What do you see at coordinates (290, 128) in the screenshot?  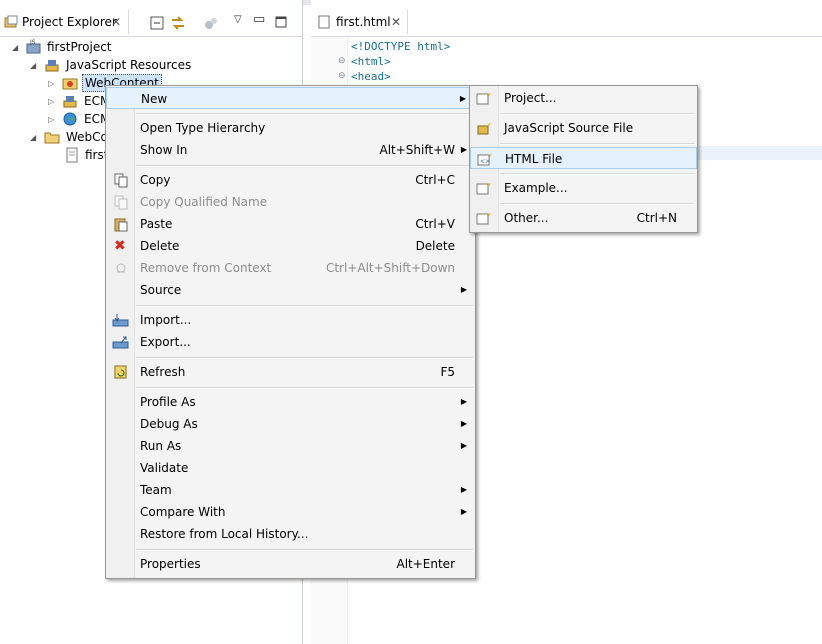 I see `menu-item-open-type-hierarchy: Open Type Hierarchy` at bounding box center [290, 128].